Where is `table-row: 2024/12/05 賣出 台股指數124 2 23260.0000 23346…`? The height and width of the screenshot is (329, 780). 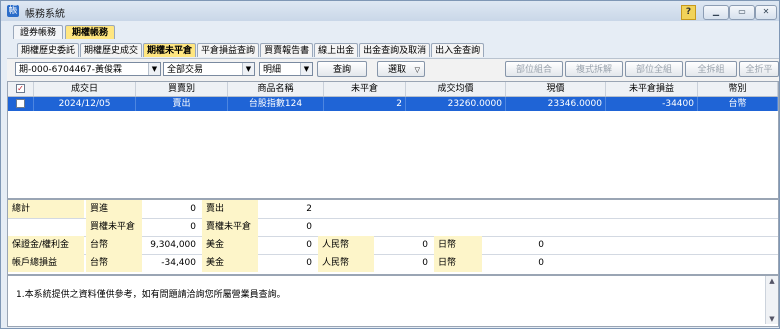 table-row: 2024/12/05 賣出 台股指數124 2 23260.0000 23346… is located at coordinates (393, 104).